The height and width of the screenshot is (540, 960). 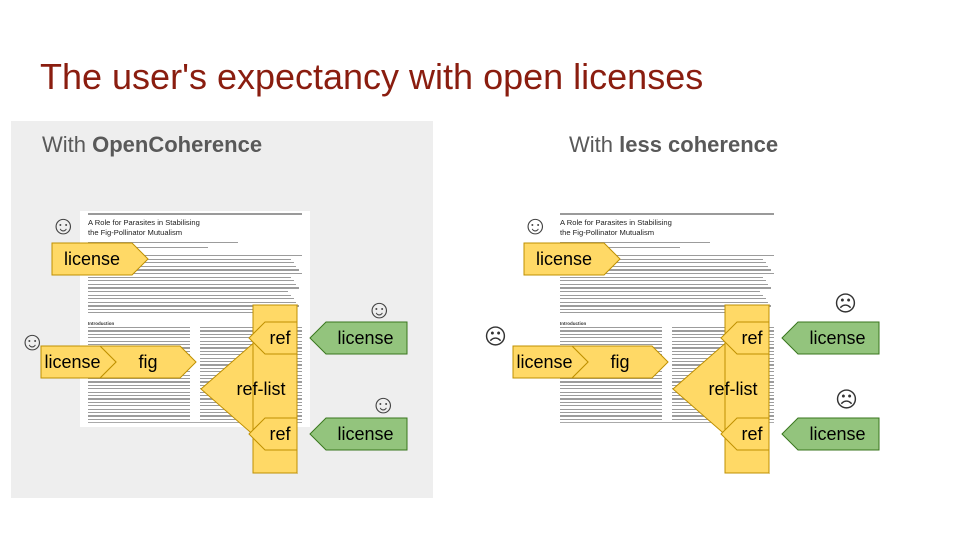 What do you see at coordinates (699, 144) in the screenshot?
I see `heading-bold: less coherence` at bounding box center [699, 144].